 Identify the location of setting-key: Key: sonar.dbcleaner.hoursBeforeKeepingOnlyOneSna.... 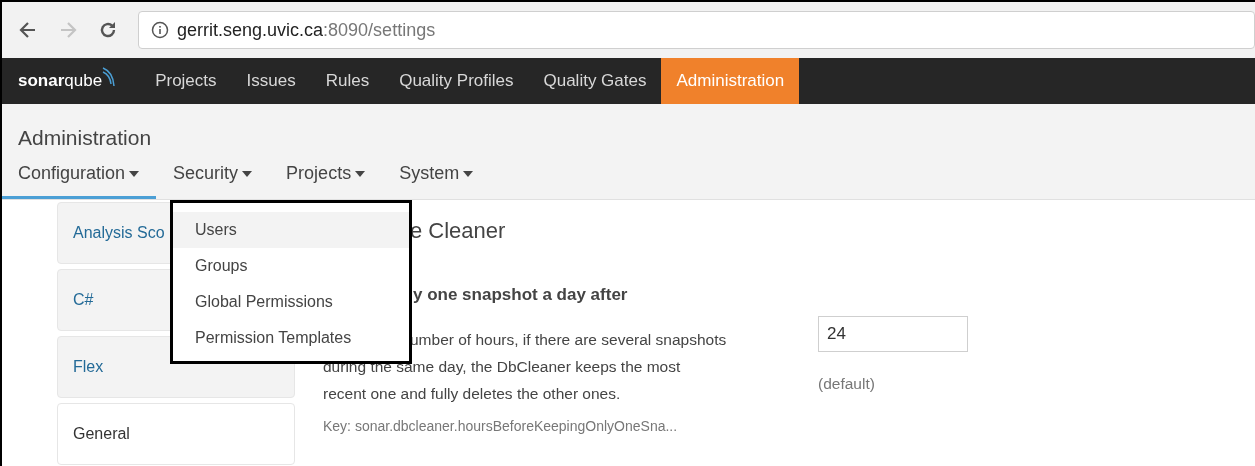
(500, 426).